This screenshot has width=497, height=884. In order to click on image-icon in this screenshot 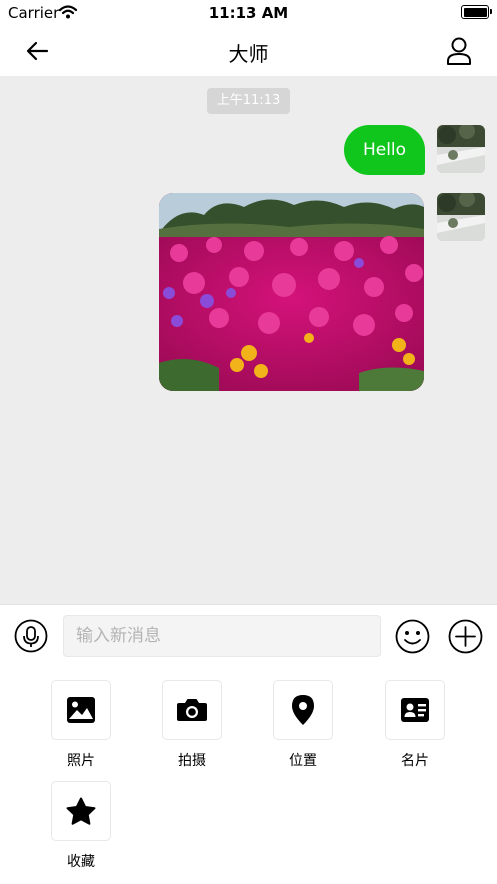, I will do `click(81, 710)`.